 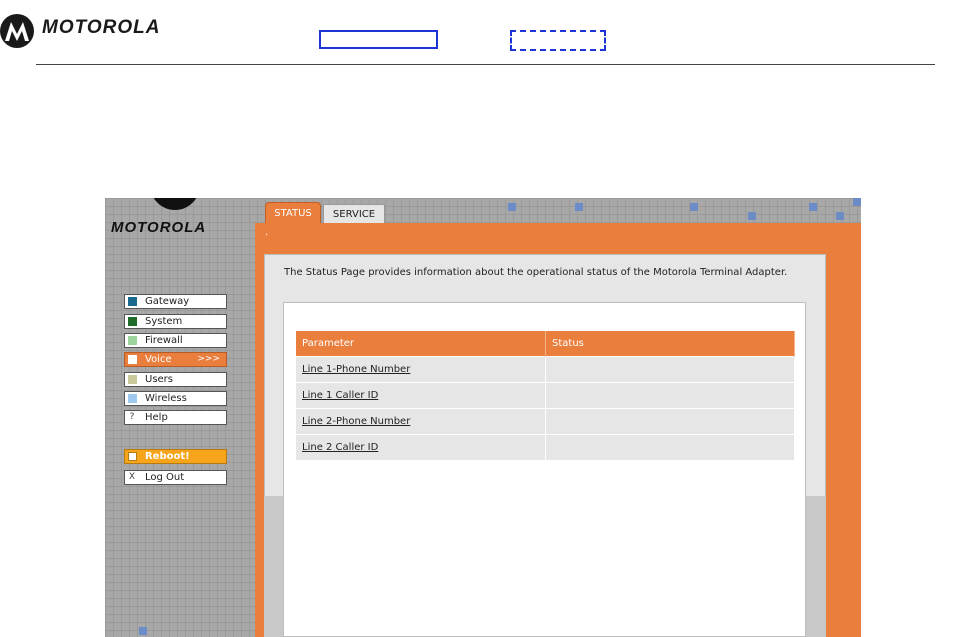 What do you see at coordinates (670, 344) in the screenshot?
I see `column-header-status: Status` at bounding box center [670, 344].